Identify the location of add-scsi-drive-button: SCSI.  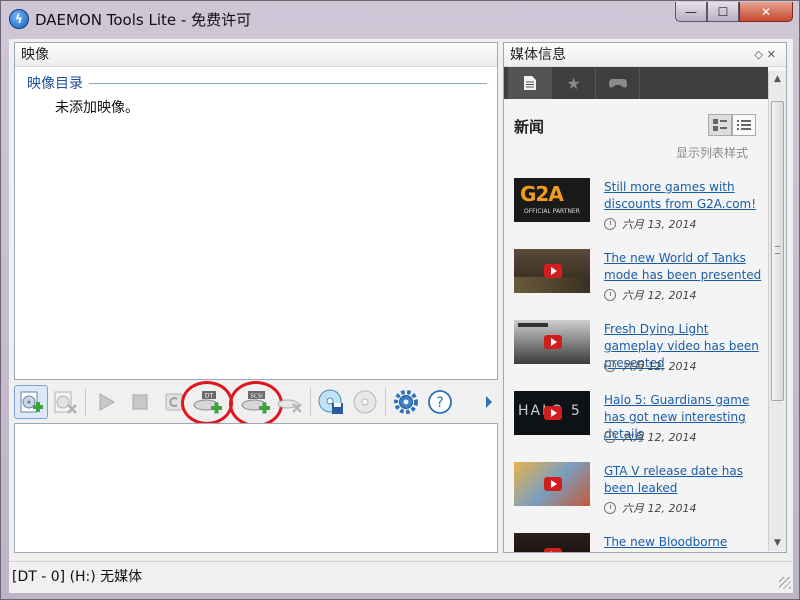
(256, 404).